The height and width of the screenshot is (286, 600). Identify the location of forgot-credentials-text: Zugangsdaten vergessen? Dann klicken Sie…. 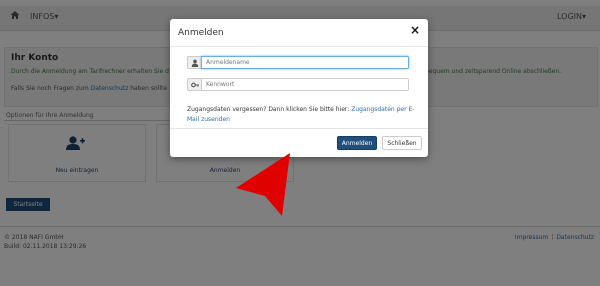
(301, 114).